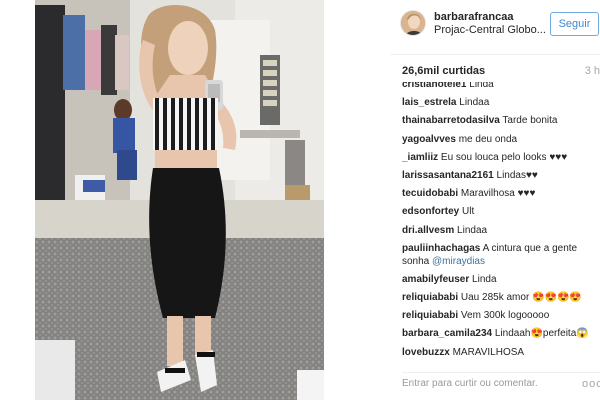 Image resolution: width=600 pixels, height=400 pixels. I want to click on comment-item: cristianotele1 Linda, so click(501, 86).